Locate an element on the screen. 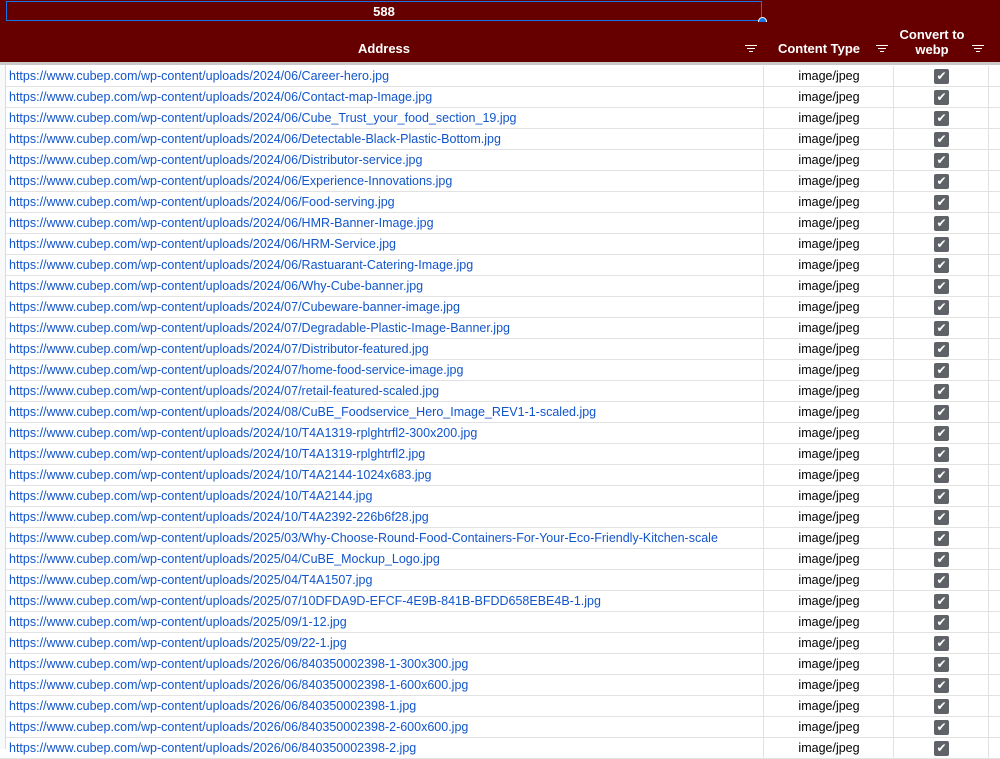 This screenshot has height=759, width=1000. column-header-row: Address Content Type Convert to webp is located at coordinates (500, 42).